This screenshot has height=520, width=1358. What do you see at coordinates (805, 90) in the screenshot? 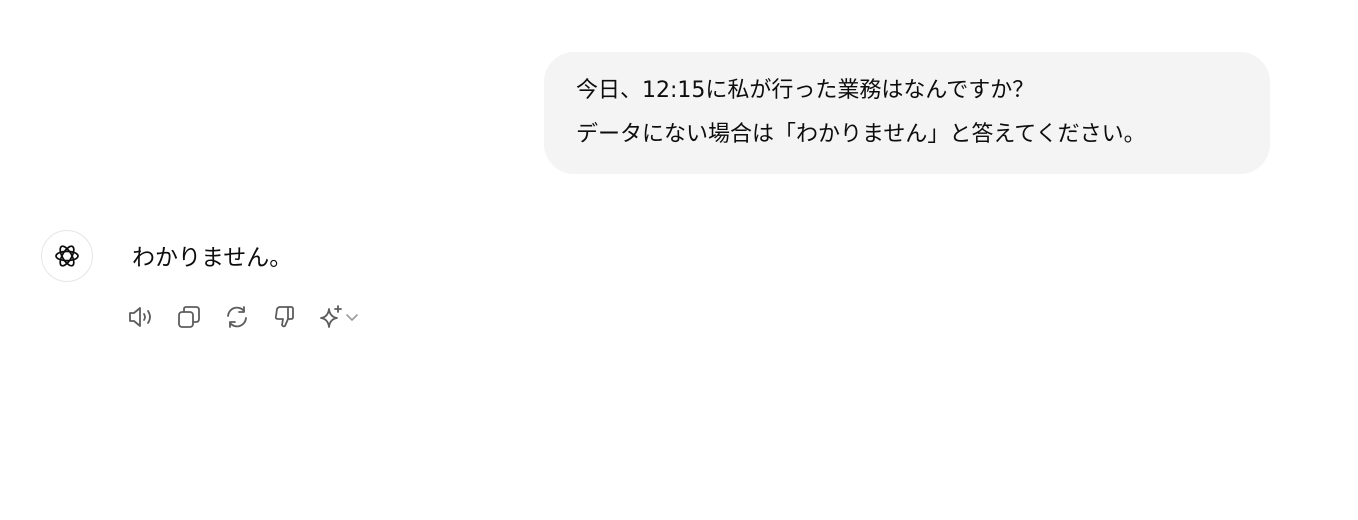
I see `user-message-line: 今日、12:15に私が行った業務はなんですか？` at bounding box center [805, 90].